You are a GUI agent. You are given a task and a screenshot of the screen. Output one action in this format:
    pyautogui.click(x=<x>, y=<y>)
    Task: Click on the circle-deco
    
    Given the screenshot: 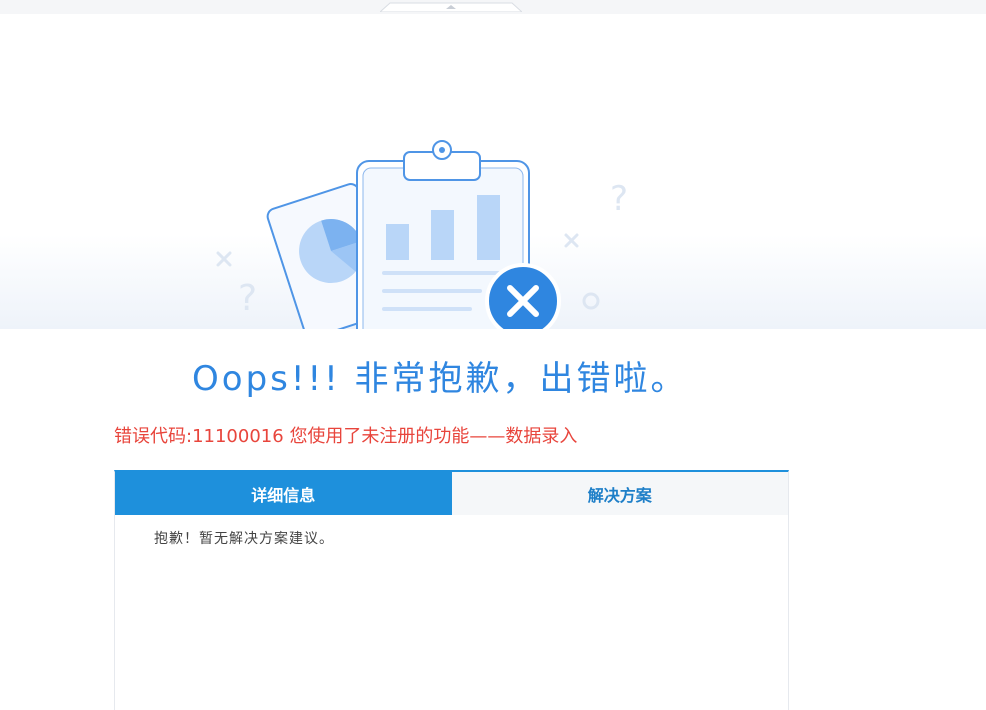 What is the action you would take?
    pyautogui.click(x=591, y=301)
    